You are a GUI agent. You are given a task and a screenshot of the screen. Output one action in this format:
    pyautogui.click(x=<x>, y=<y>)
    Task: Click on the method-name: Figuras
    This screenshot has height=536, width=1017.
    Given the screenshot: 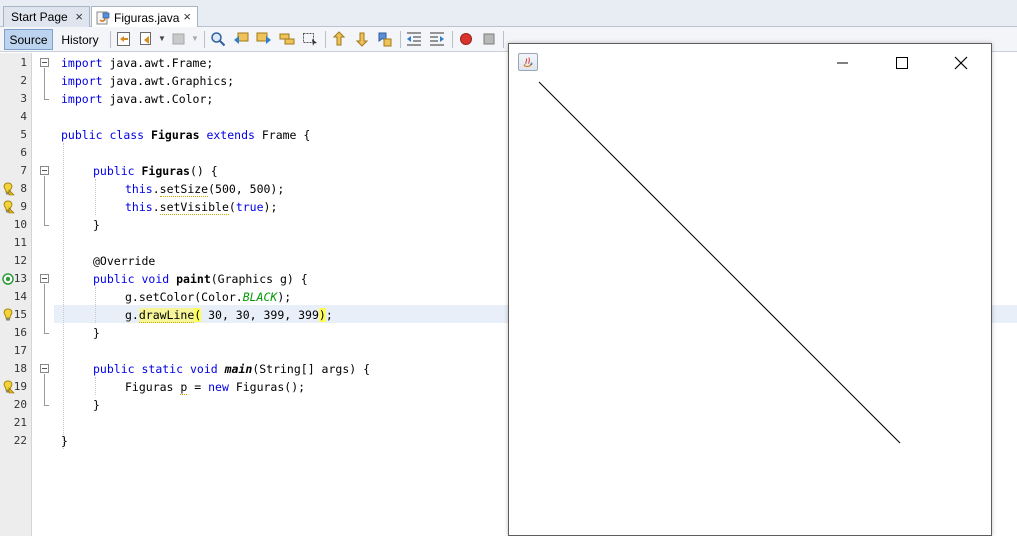 What is the action you would take?
    pyautogui.click(x=165, y=171)
    